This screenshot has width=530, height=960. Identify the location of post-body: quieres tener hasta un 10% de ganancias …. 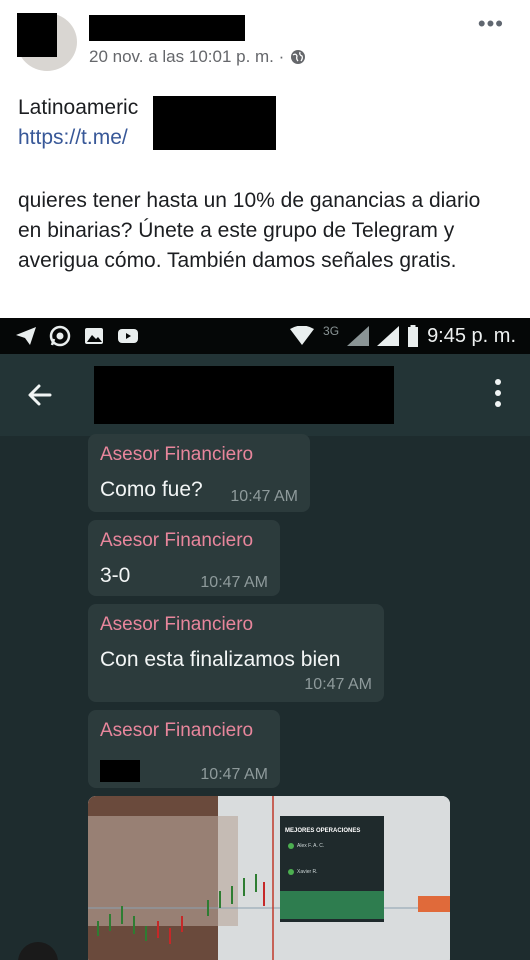
(249, 230).